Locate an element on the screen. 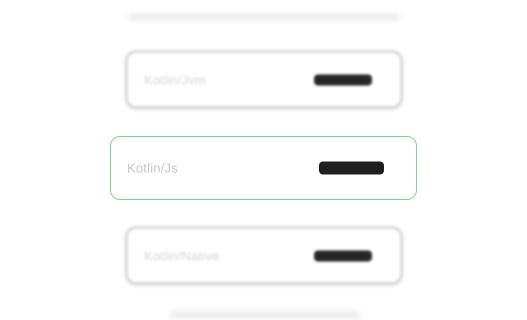  picker-item-edge-bottom is located at coordinates (265, 316).